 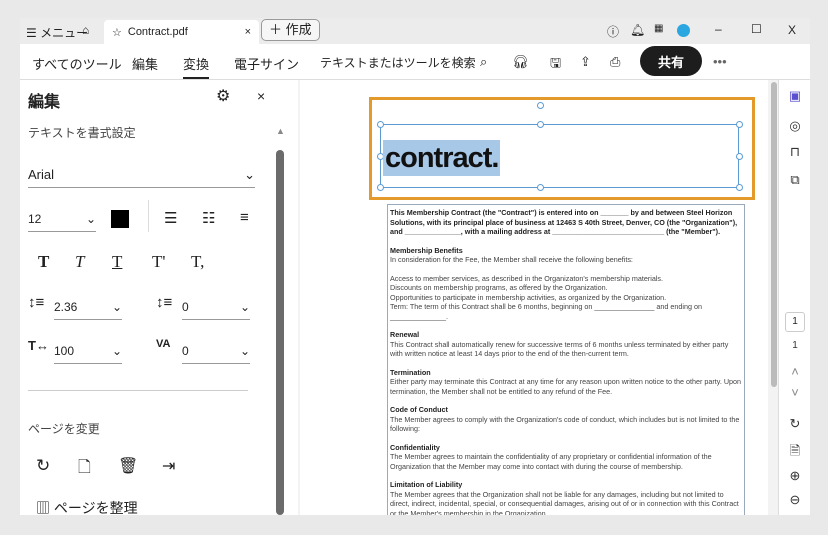 What do you see at coordinates (520, 62) in the screenshot?
I see `headphones-icon: 🎧︎` at bounding box center [520, 62].